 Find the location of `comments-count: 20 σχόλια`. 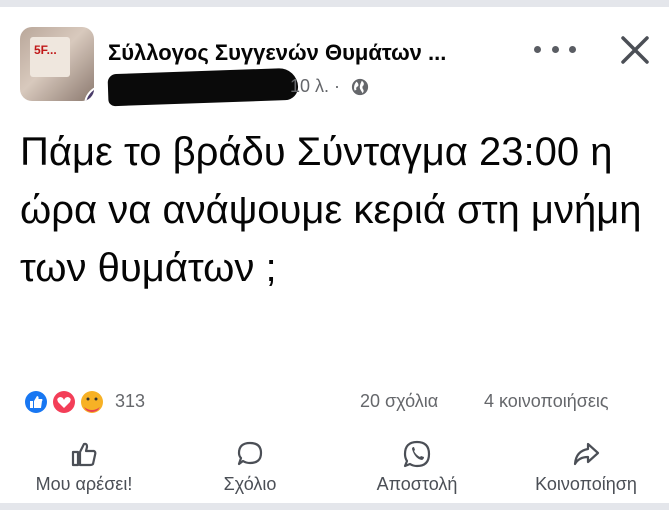

comments-count: 20 σχόλια is located at coordinates (399, 401).